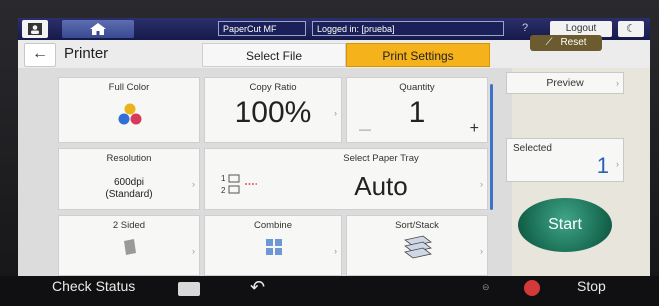  I want to click on selected-files-box: Selected 1 ›, so click(565, 160).